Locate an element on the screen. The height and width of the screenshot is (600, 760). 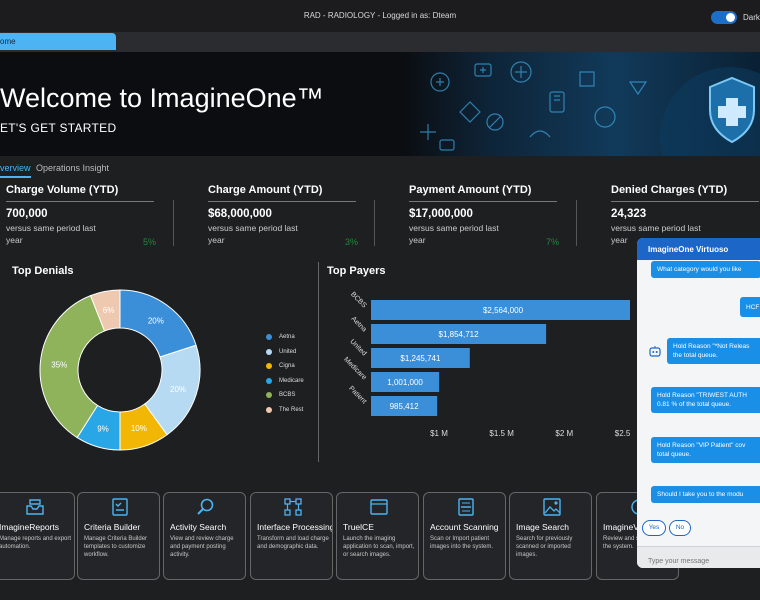
legend-label: The Rest is located at coordinates (291, 409).